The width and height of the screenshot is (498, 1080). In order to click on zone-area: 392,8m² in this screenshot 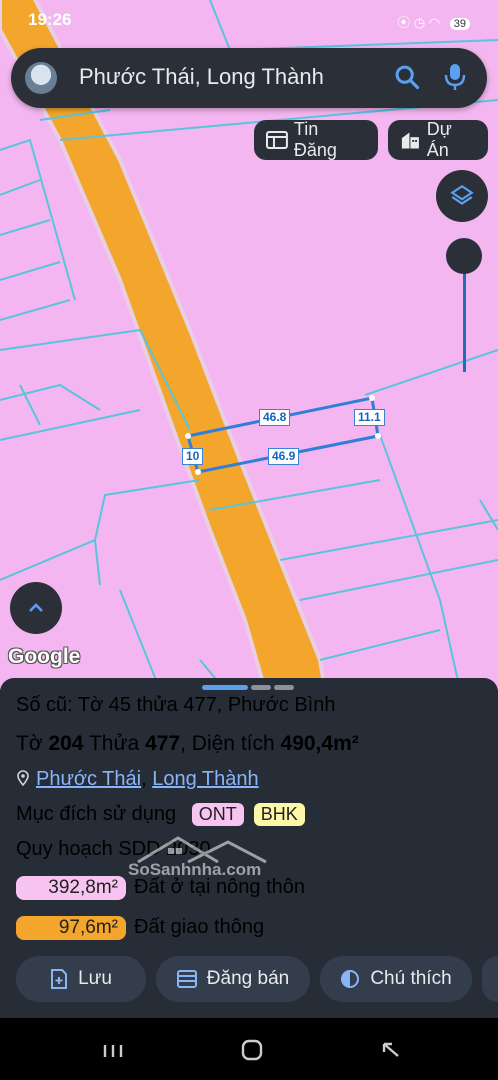, I will do `click(71, 888)`.